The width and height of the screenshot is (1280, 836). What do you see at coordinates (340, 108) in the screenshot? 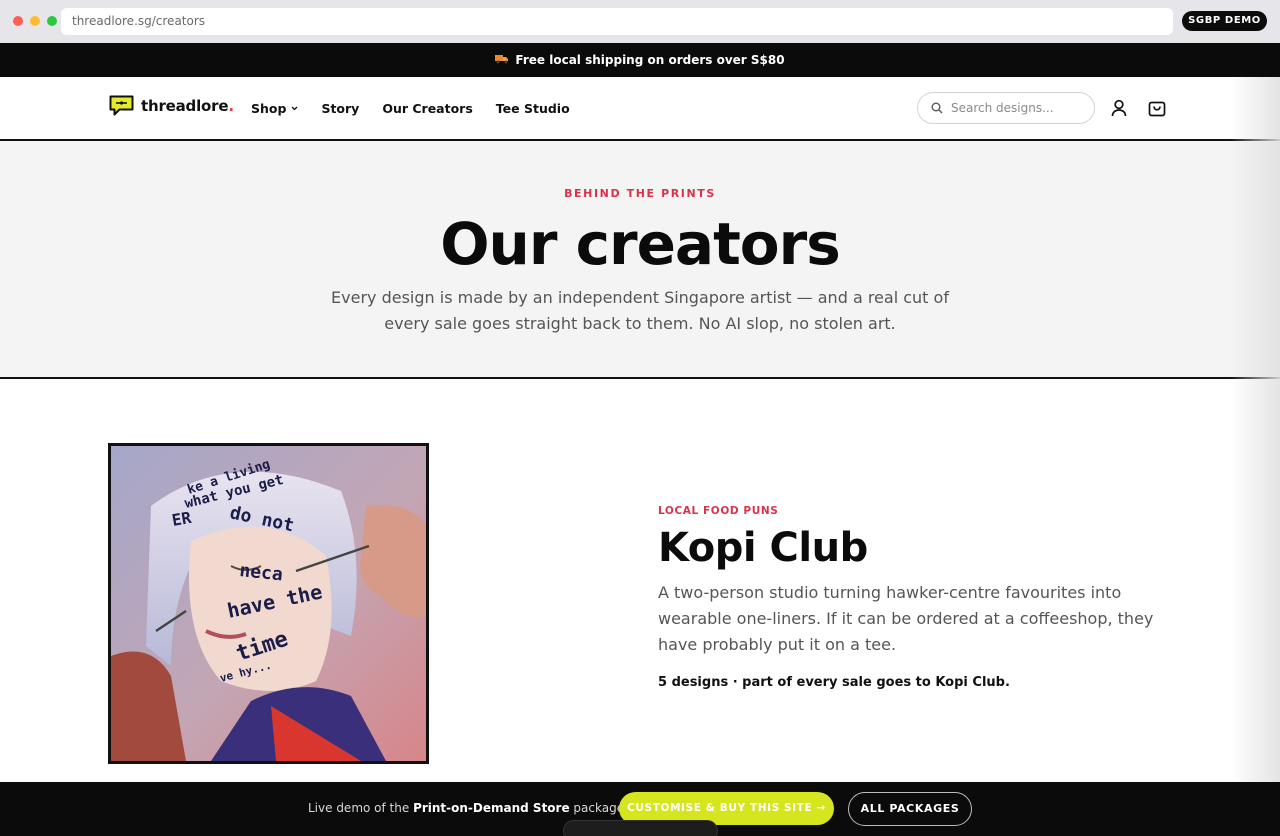
I see `nav-story: Story` at bounding box center [340, 108].